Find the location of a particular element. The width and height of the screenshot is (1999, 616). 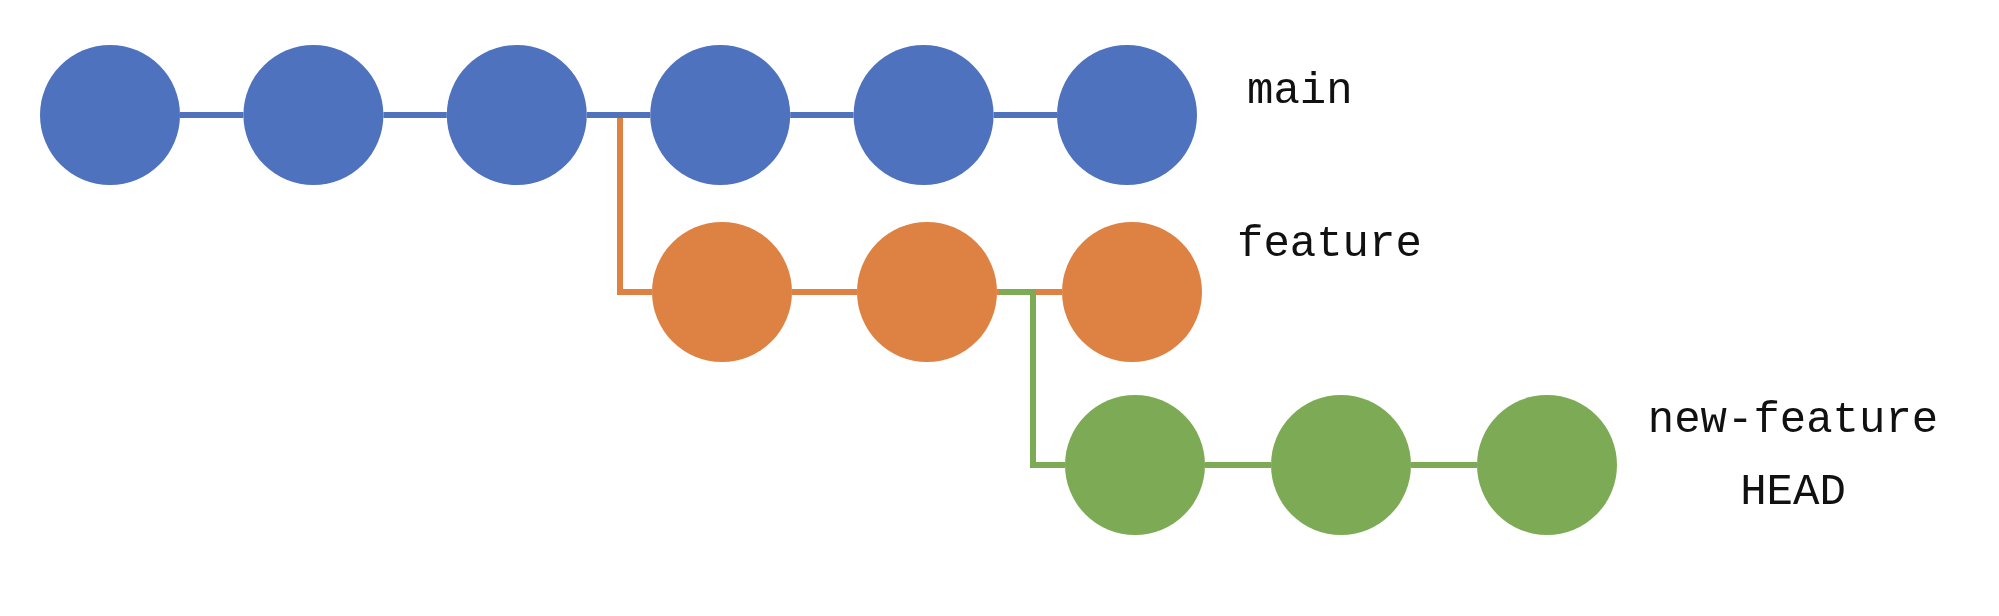

branch-label: new-feature is located at coordinates (1793, 420).